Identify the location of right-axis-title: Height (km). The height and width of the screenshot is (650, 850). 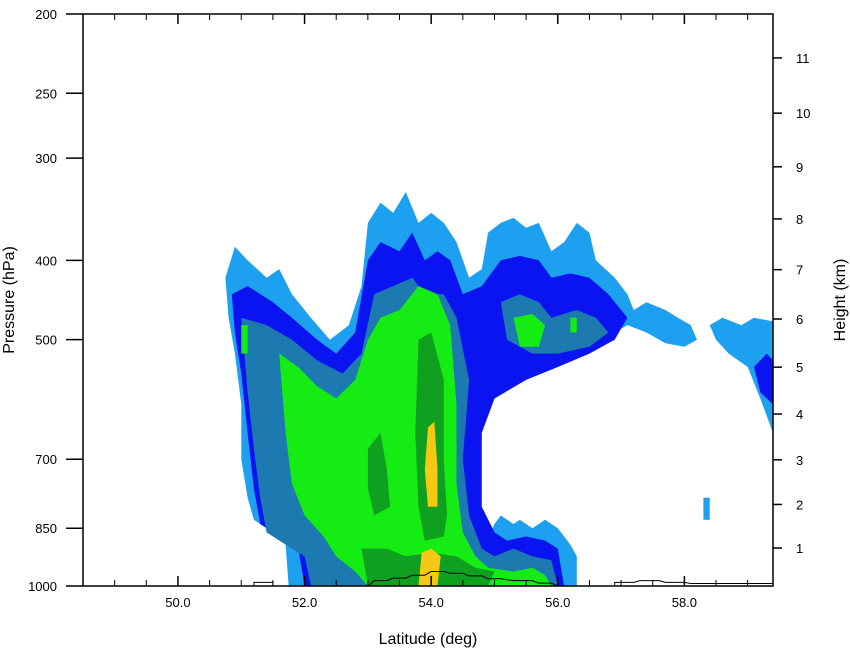
(840, 300).